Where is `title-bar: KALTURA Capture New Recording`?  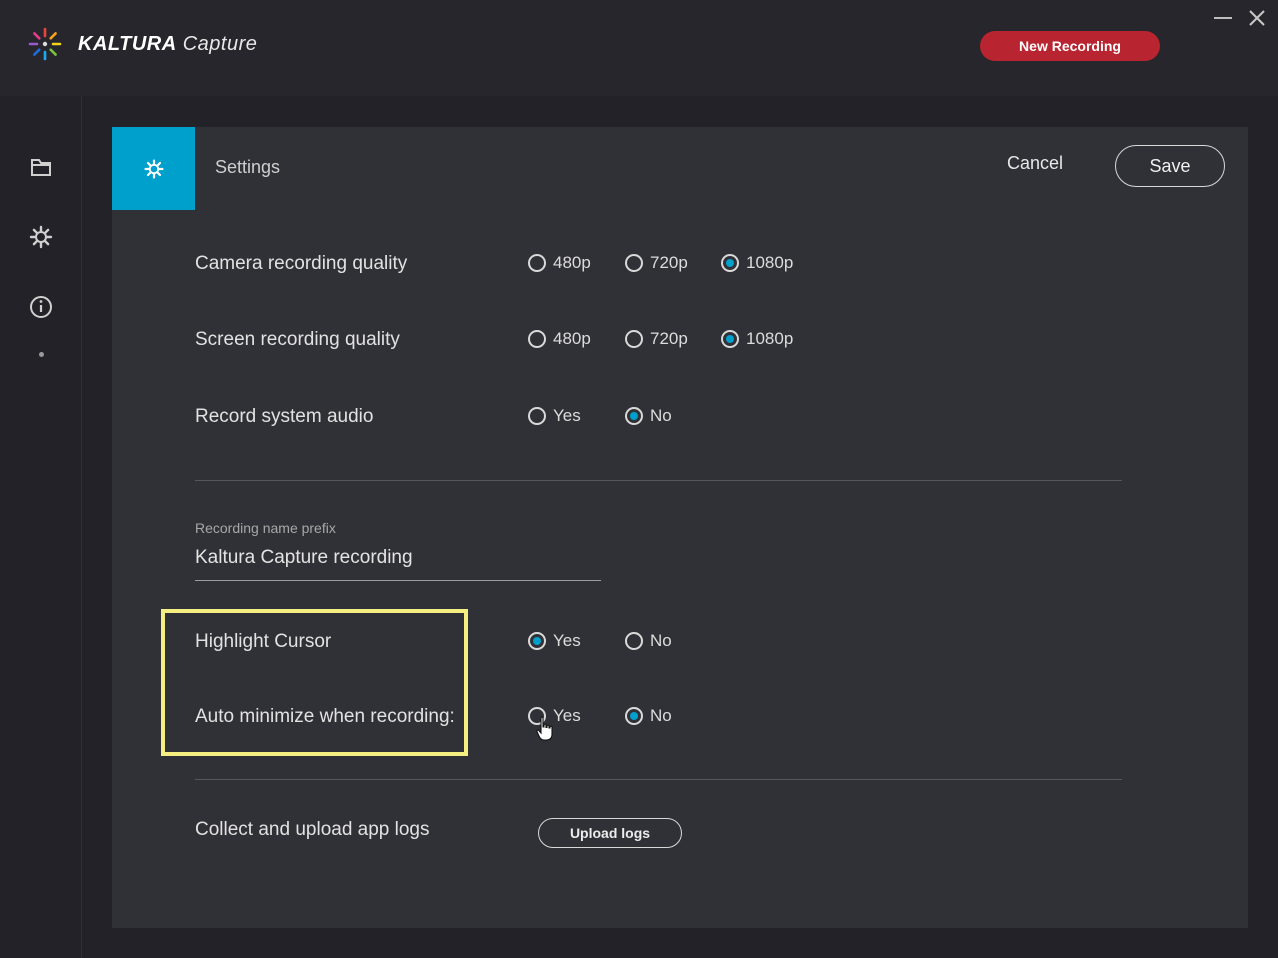
title-bar: KALTURA Capture New Recording is located at coordinates (639, 48).